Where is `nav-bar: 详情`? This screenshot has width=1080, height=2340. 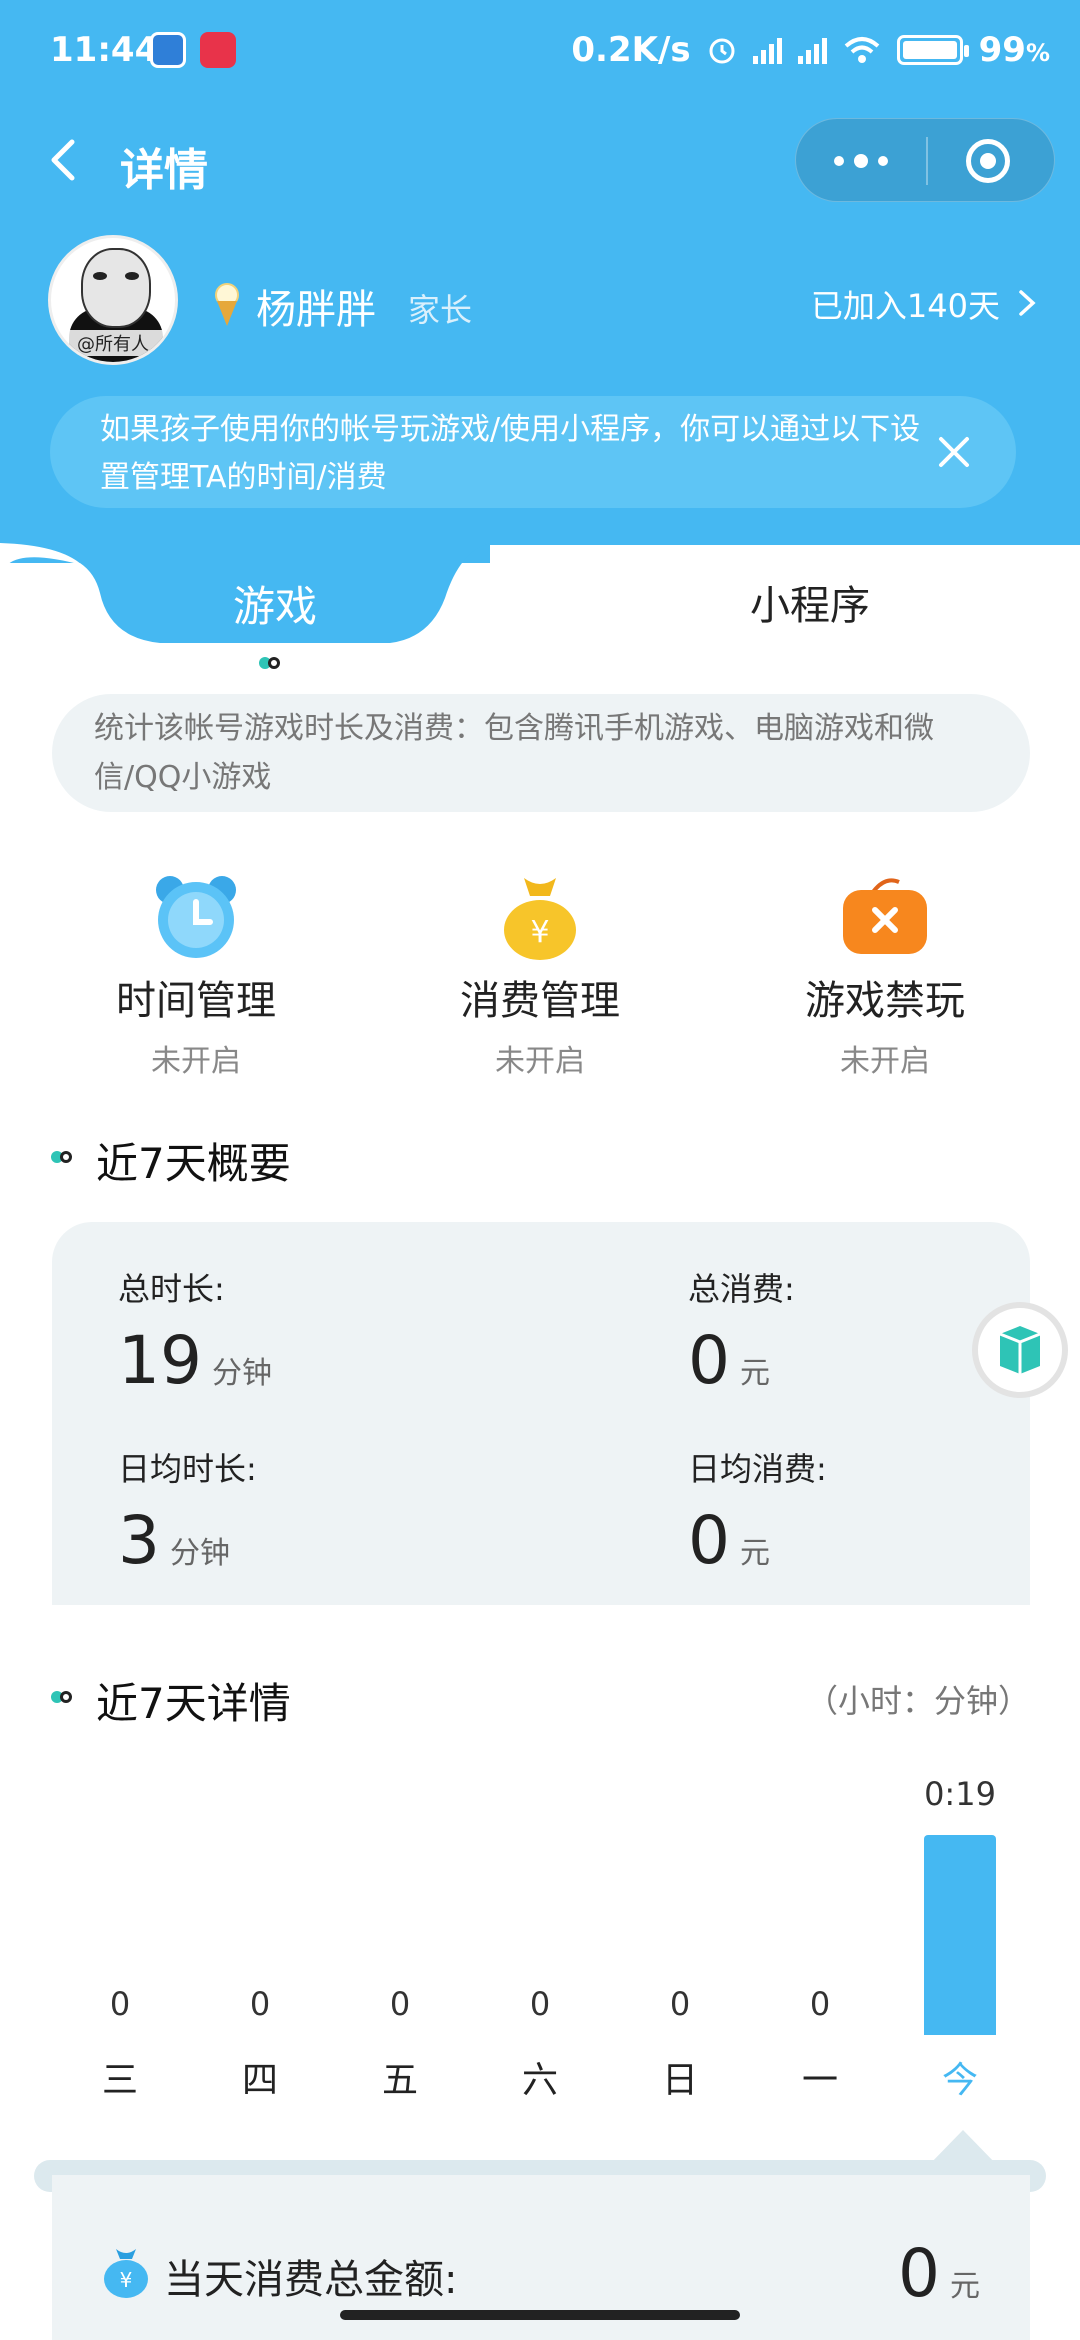
nav-bar: 详情 is located at coordinates (540, 160).